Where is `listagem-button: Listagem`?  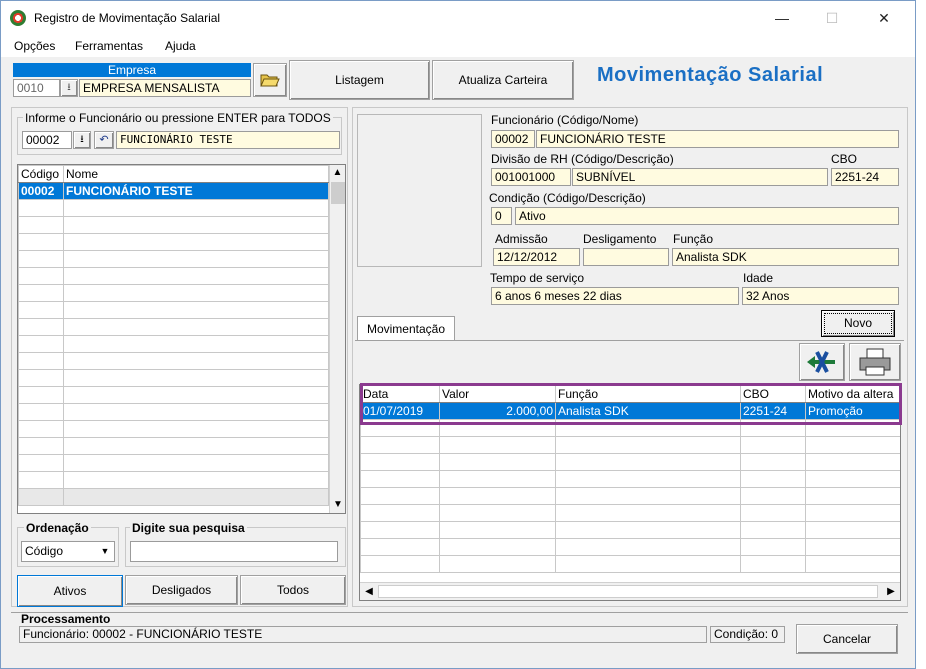 listagem-button: Listagem is located at coordinates (359, 80).